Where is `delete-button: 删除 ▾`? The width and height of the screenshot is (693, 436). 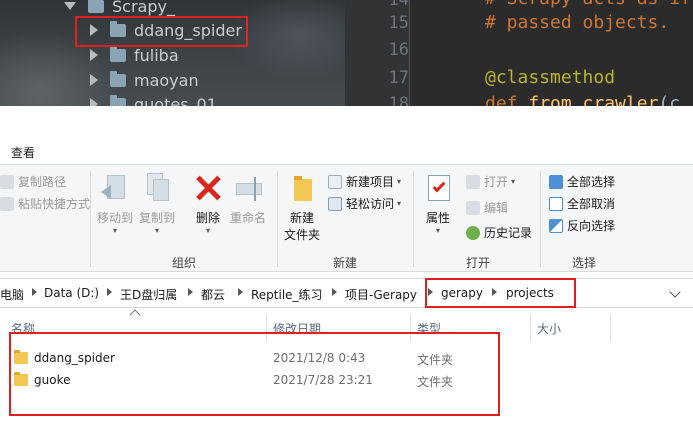 delete-button: 删除 ▾ is located at coordinates (208, 204).